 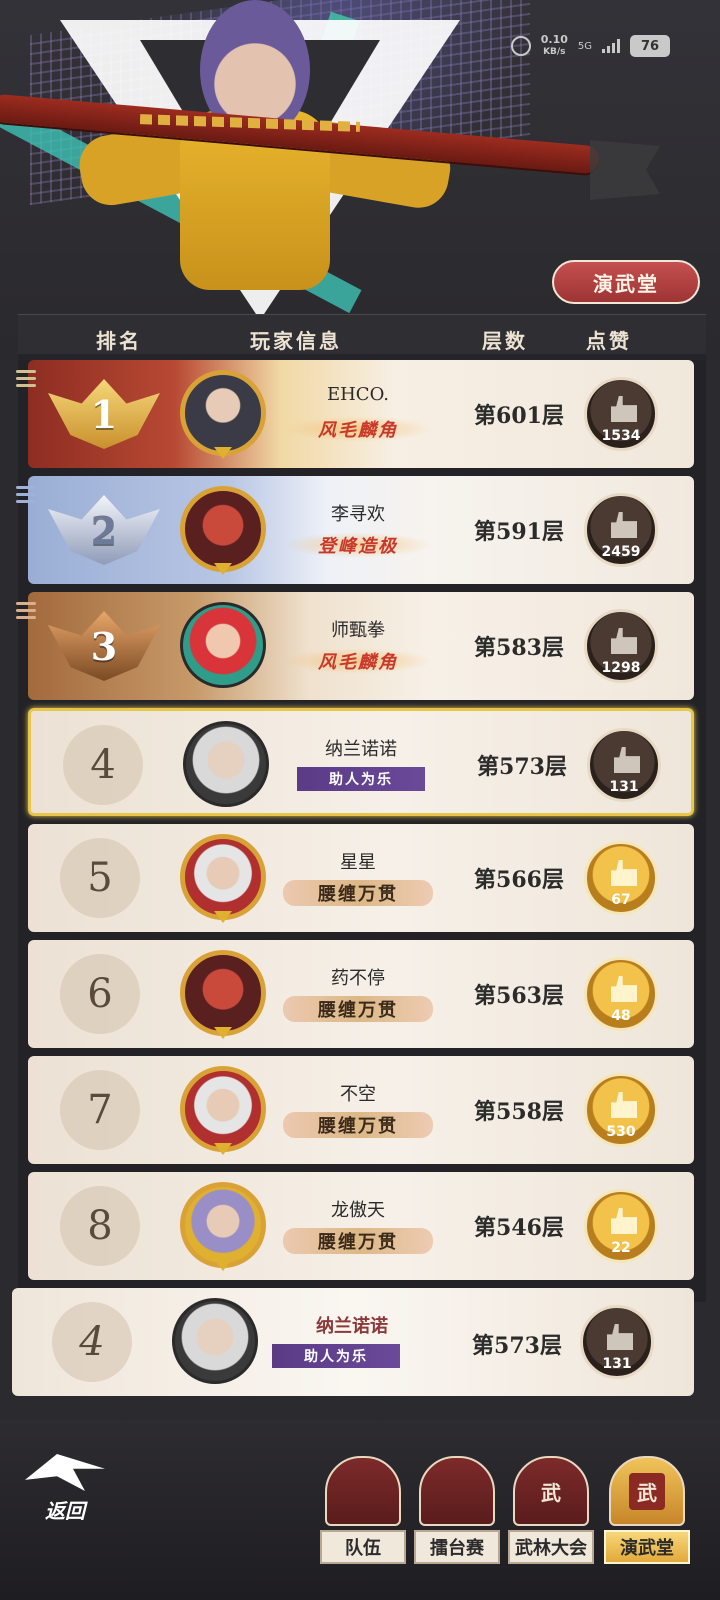 I want to click on like-count: 1534, so click(x=621, y=436).